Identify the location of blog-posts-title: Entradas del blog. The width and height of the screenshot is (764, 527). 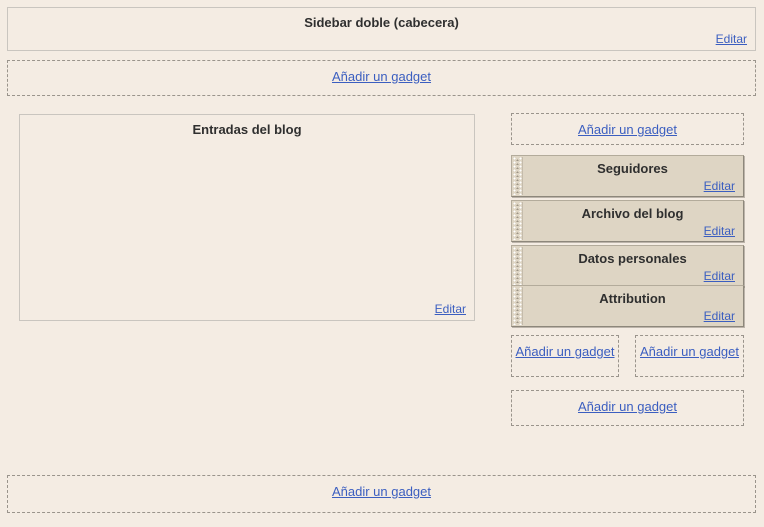
(247, 129).